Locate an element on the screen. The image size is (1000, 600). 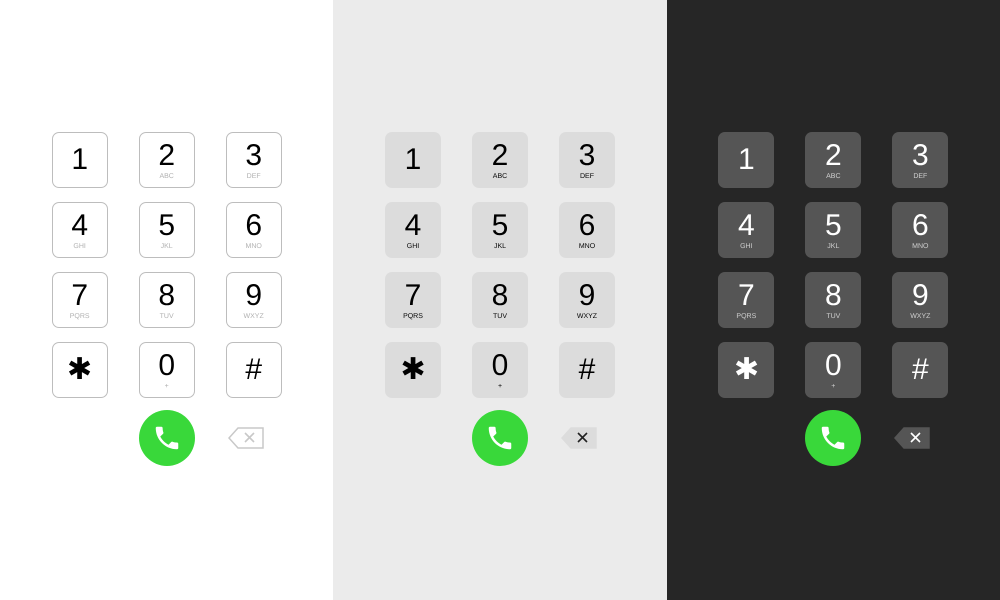
backspace-button is located at coordinates (912, 438).